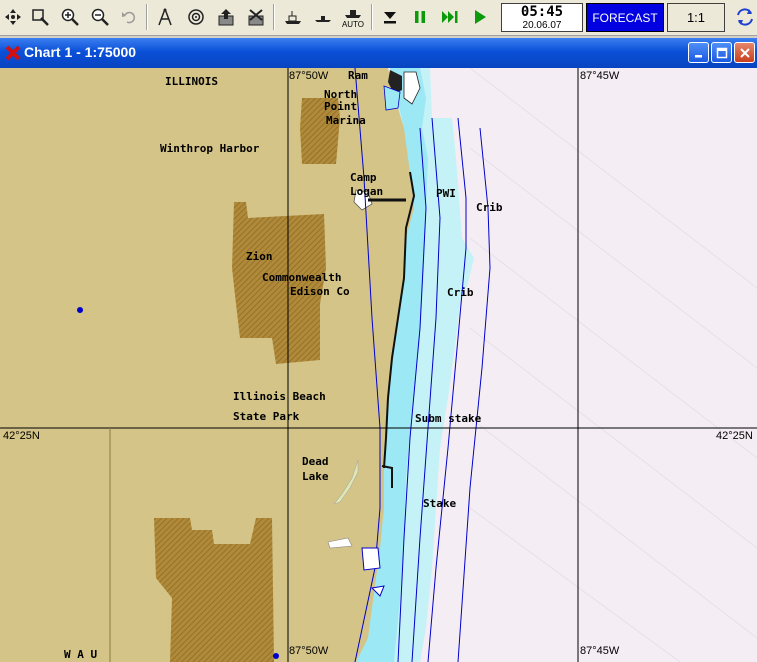 The image size is (757, 662). I want to click on maximize-button, so click(721, 52).